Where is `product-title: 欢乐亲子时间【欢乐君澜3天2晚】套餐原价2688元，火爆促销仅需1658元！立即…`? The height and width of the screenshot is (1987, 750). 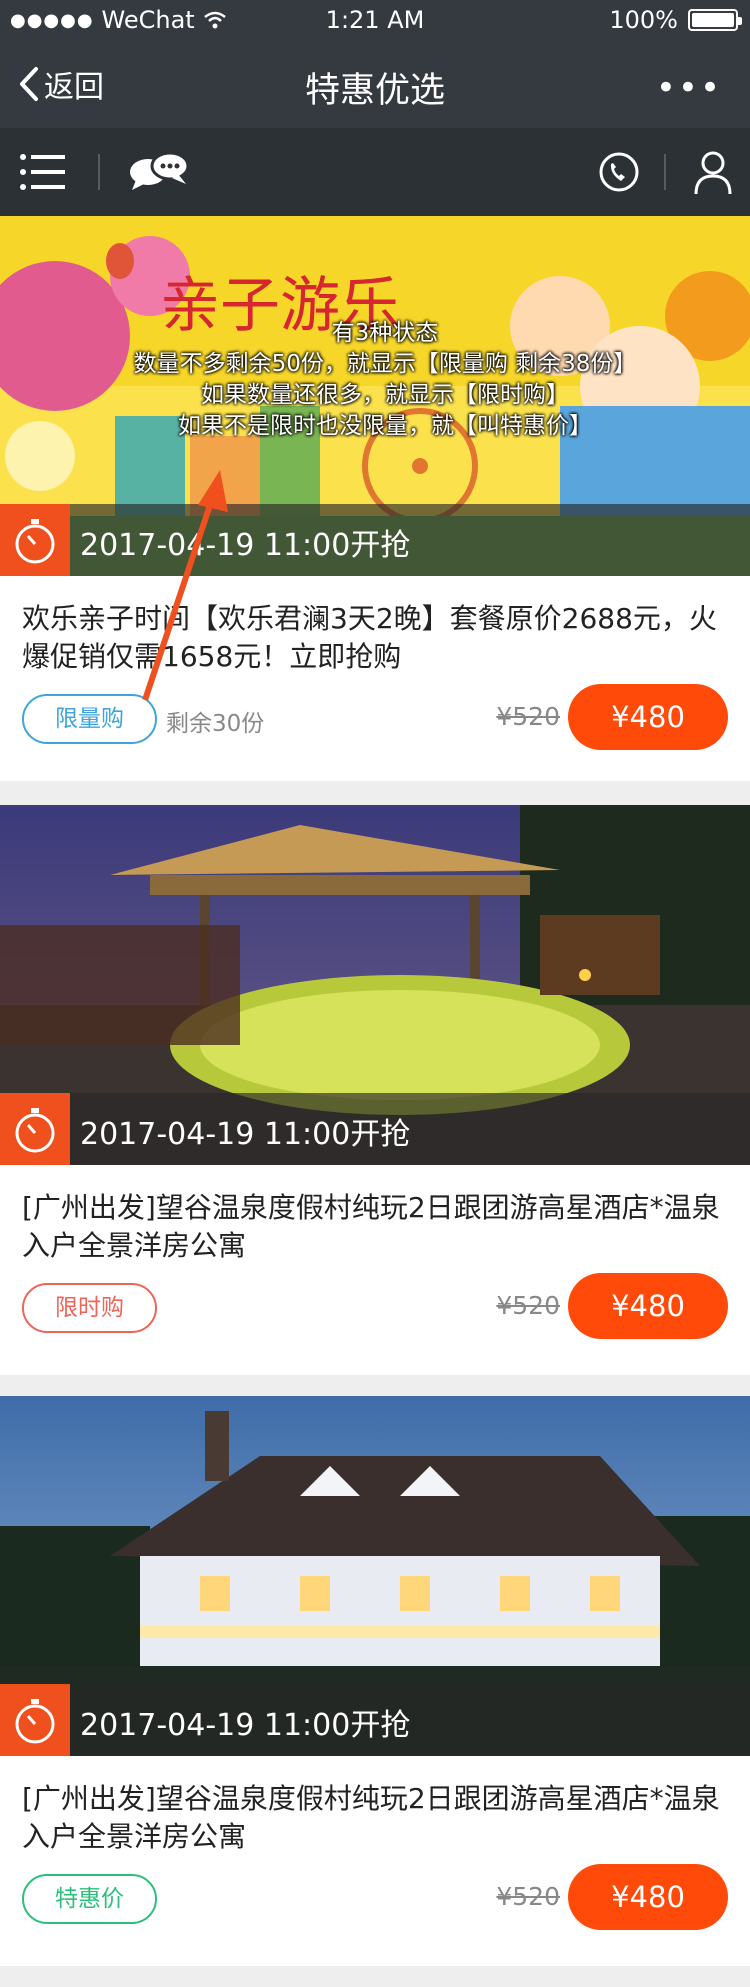 product-title: 欢乐亲子时间【欢乐君澜3天2晚】套餐原价2688元，火爆促销仅需1658元！立即… is located at coordinates (374, 638).